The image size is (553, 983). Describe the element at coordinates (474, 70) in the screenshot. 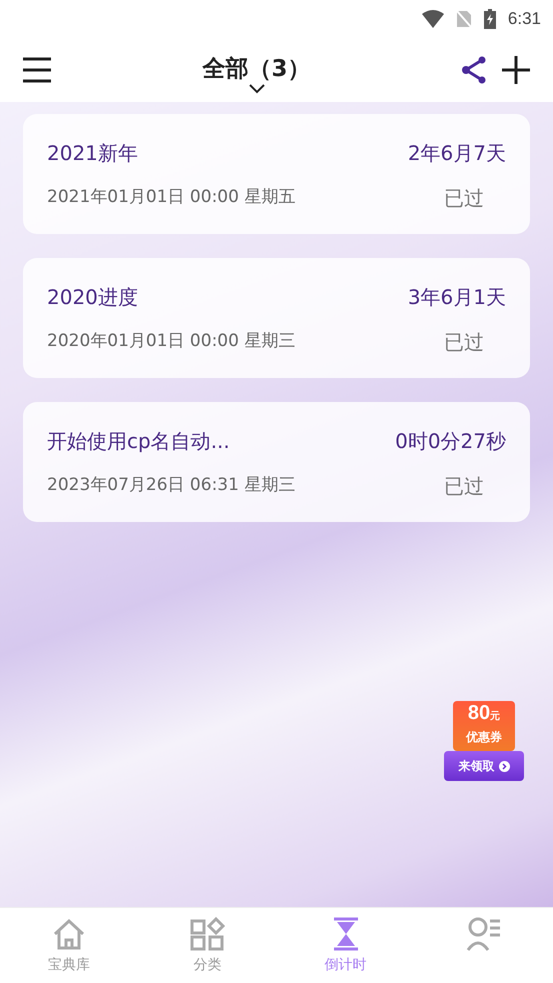

I see `share-icon` at that location.